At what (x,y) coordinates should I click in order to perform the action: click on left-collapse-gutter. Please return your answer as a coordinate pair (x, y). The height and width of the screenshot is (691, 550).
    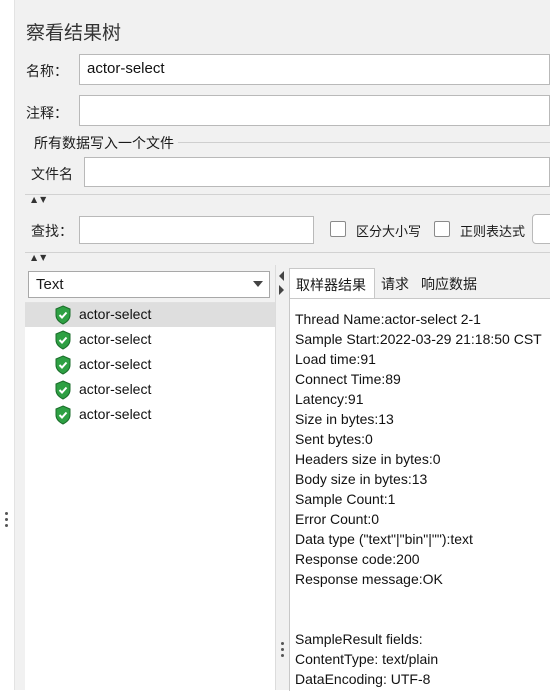
    Looking at the image, I should click on (7, 345).